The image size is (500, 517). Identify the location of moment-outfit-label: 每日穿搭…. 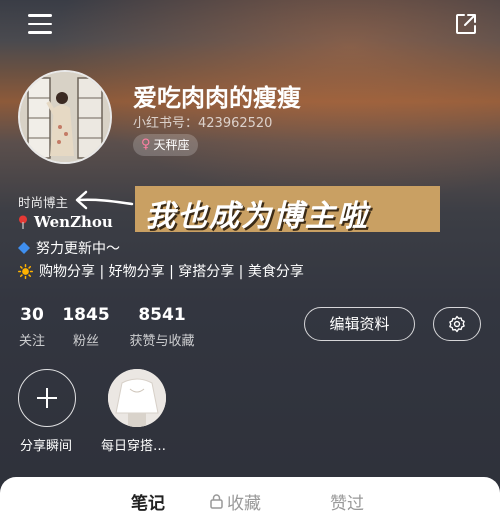
(134, 446).